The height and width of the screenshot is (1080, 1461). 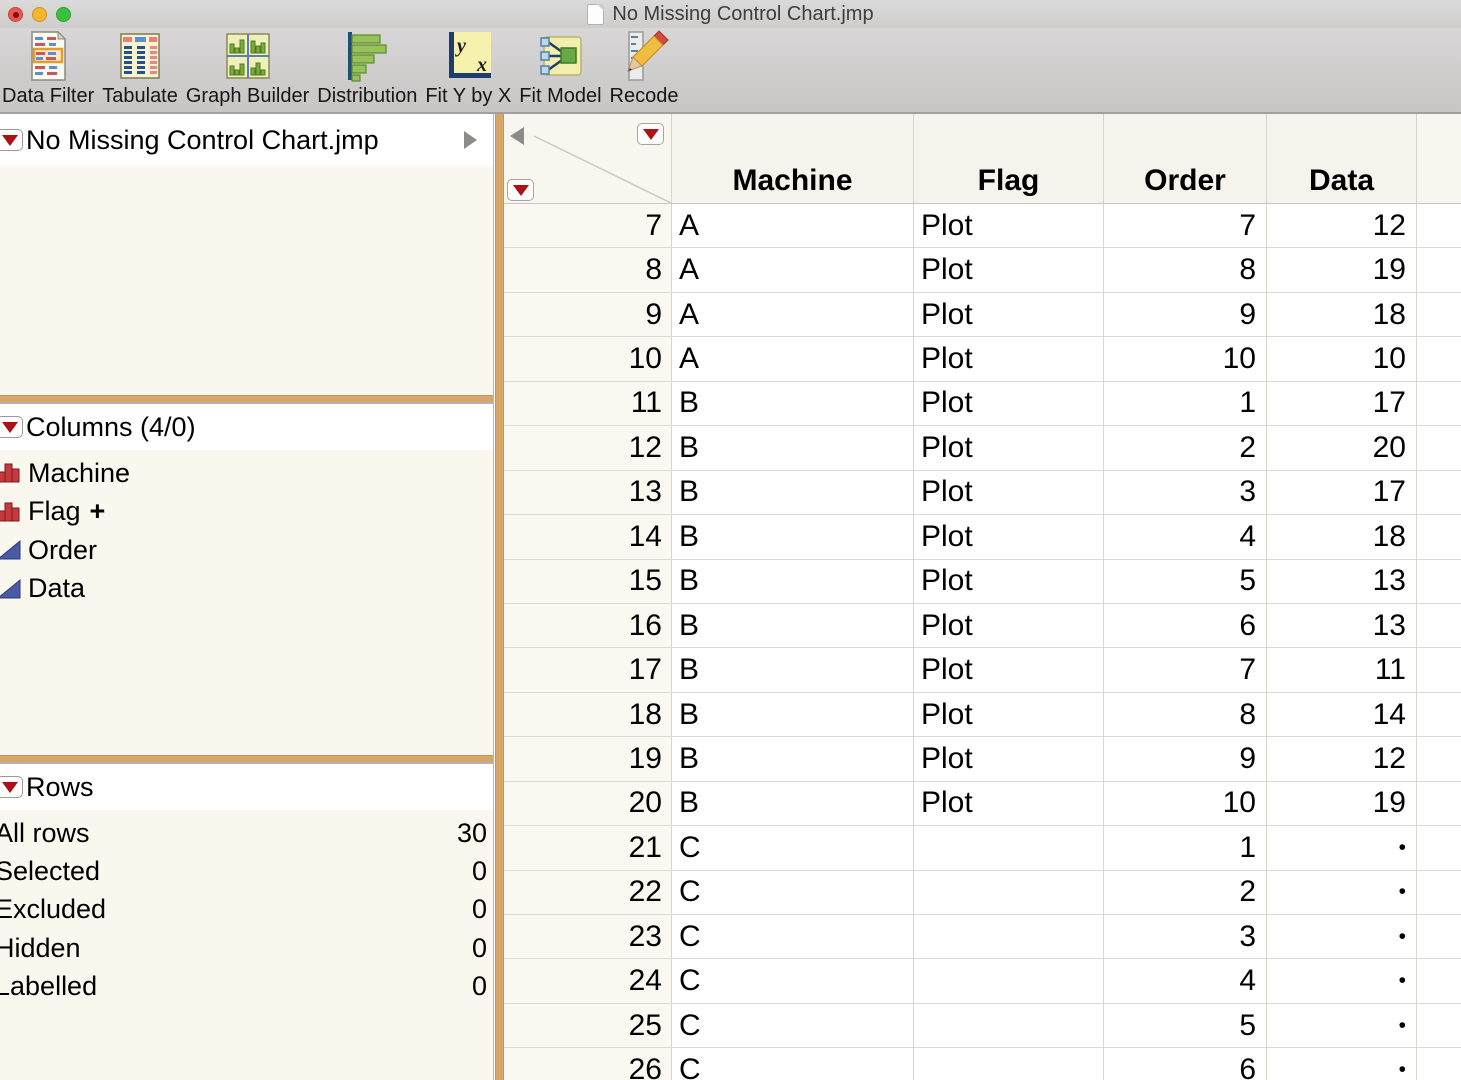 I want to click on data-cell: 10, so click(x=1342, y=359).